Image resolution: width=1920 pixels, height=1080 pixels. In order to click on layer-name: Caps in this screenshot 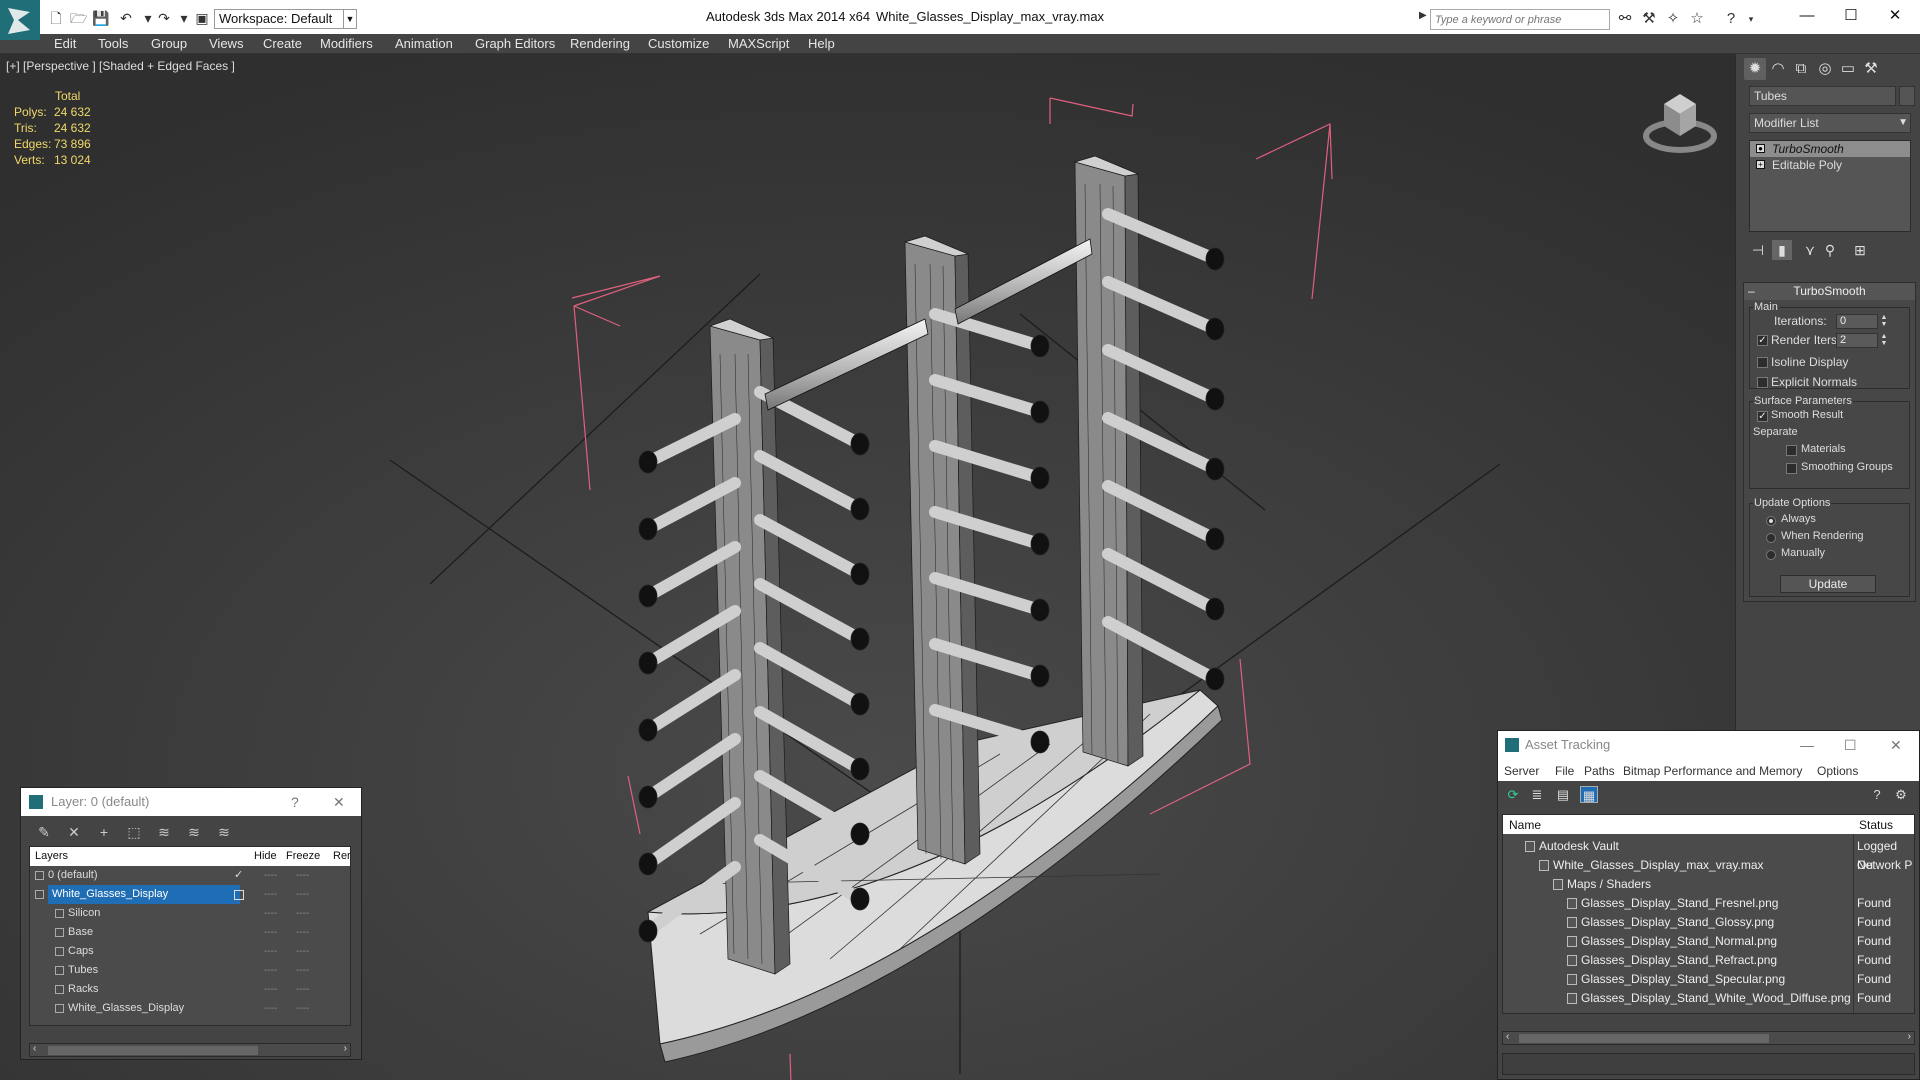, I will do `click(81, 951)`.